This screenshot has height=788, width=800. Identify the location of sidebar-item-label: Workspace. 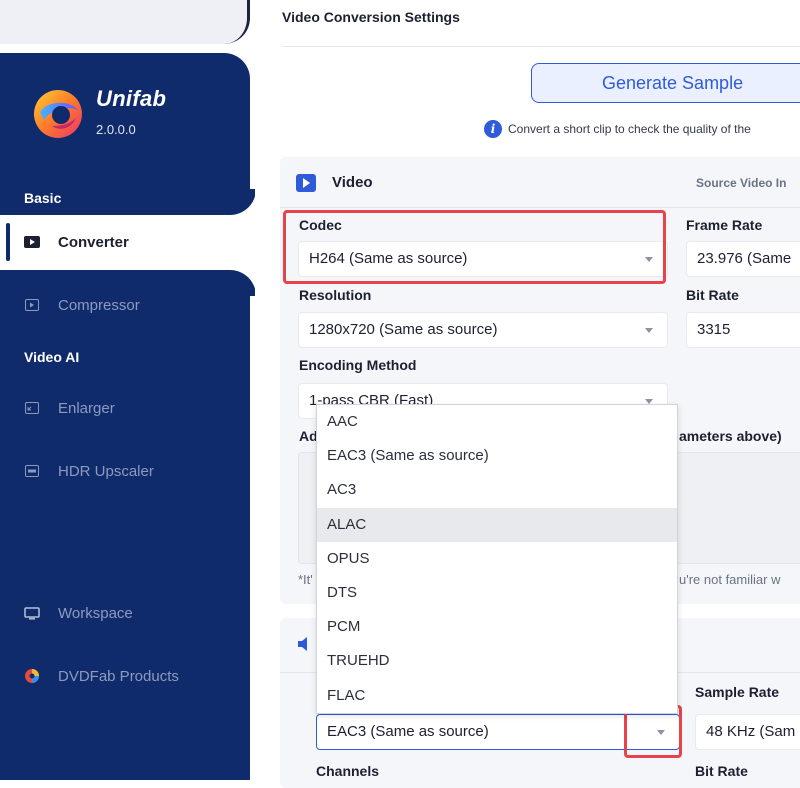
(95, 613).